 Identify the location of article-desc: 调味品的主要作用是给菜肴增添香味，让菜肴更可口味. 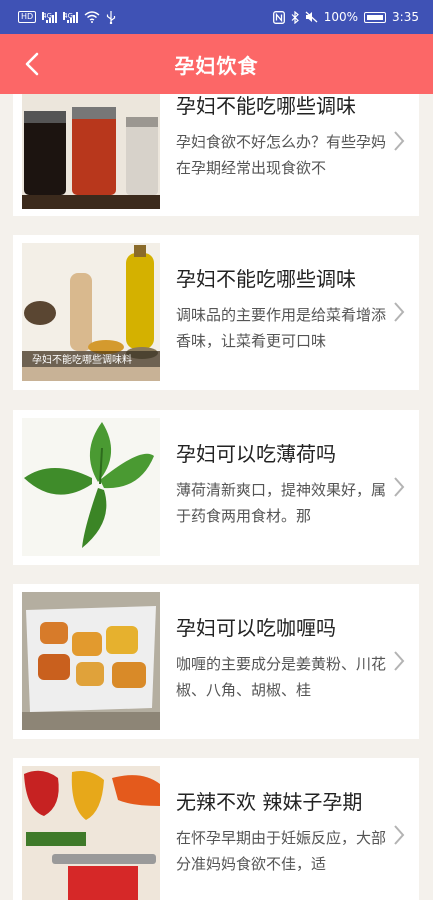
(281, 328).